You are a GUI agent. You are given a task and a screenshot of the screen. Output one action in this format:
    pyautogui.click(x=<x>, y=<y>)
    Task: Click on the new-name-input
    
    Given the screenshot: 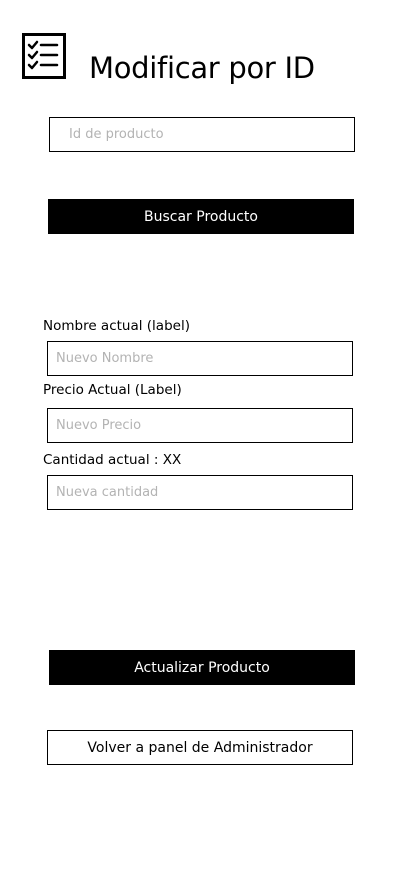 What is the action you would take?
    pyautogui.click(x=200, y=358)
    